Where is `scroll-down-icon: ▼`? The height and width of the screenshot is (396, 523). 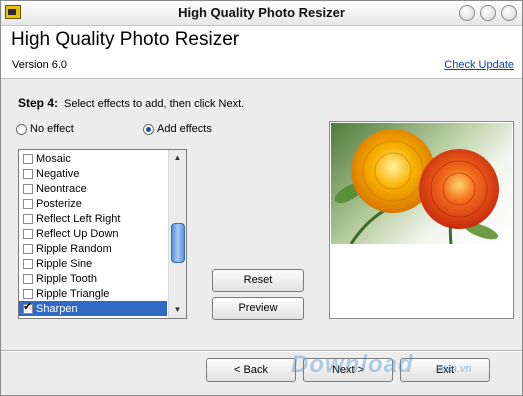
scroll-down-icon: ▼ is located at coordinates (177, 310).